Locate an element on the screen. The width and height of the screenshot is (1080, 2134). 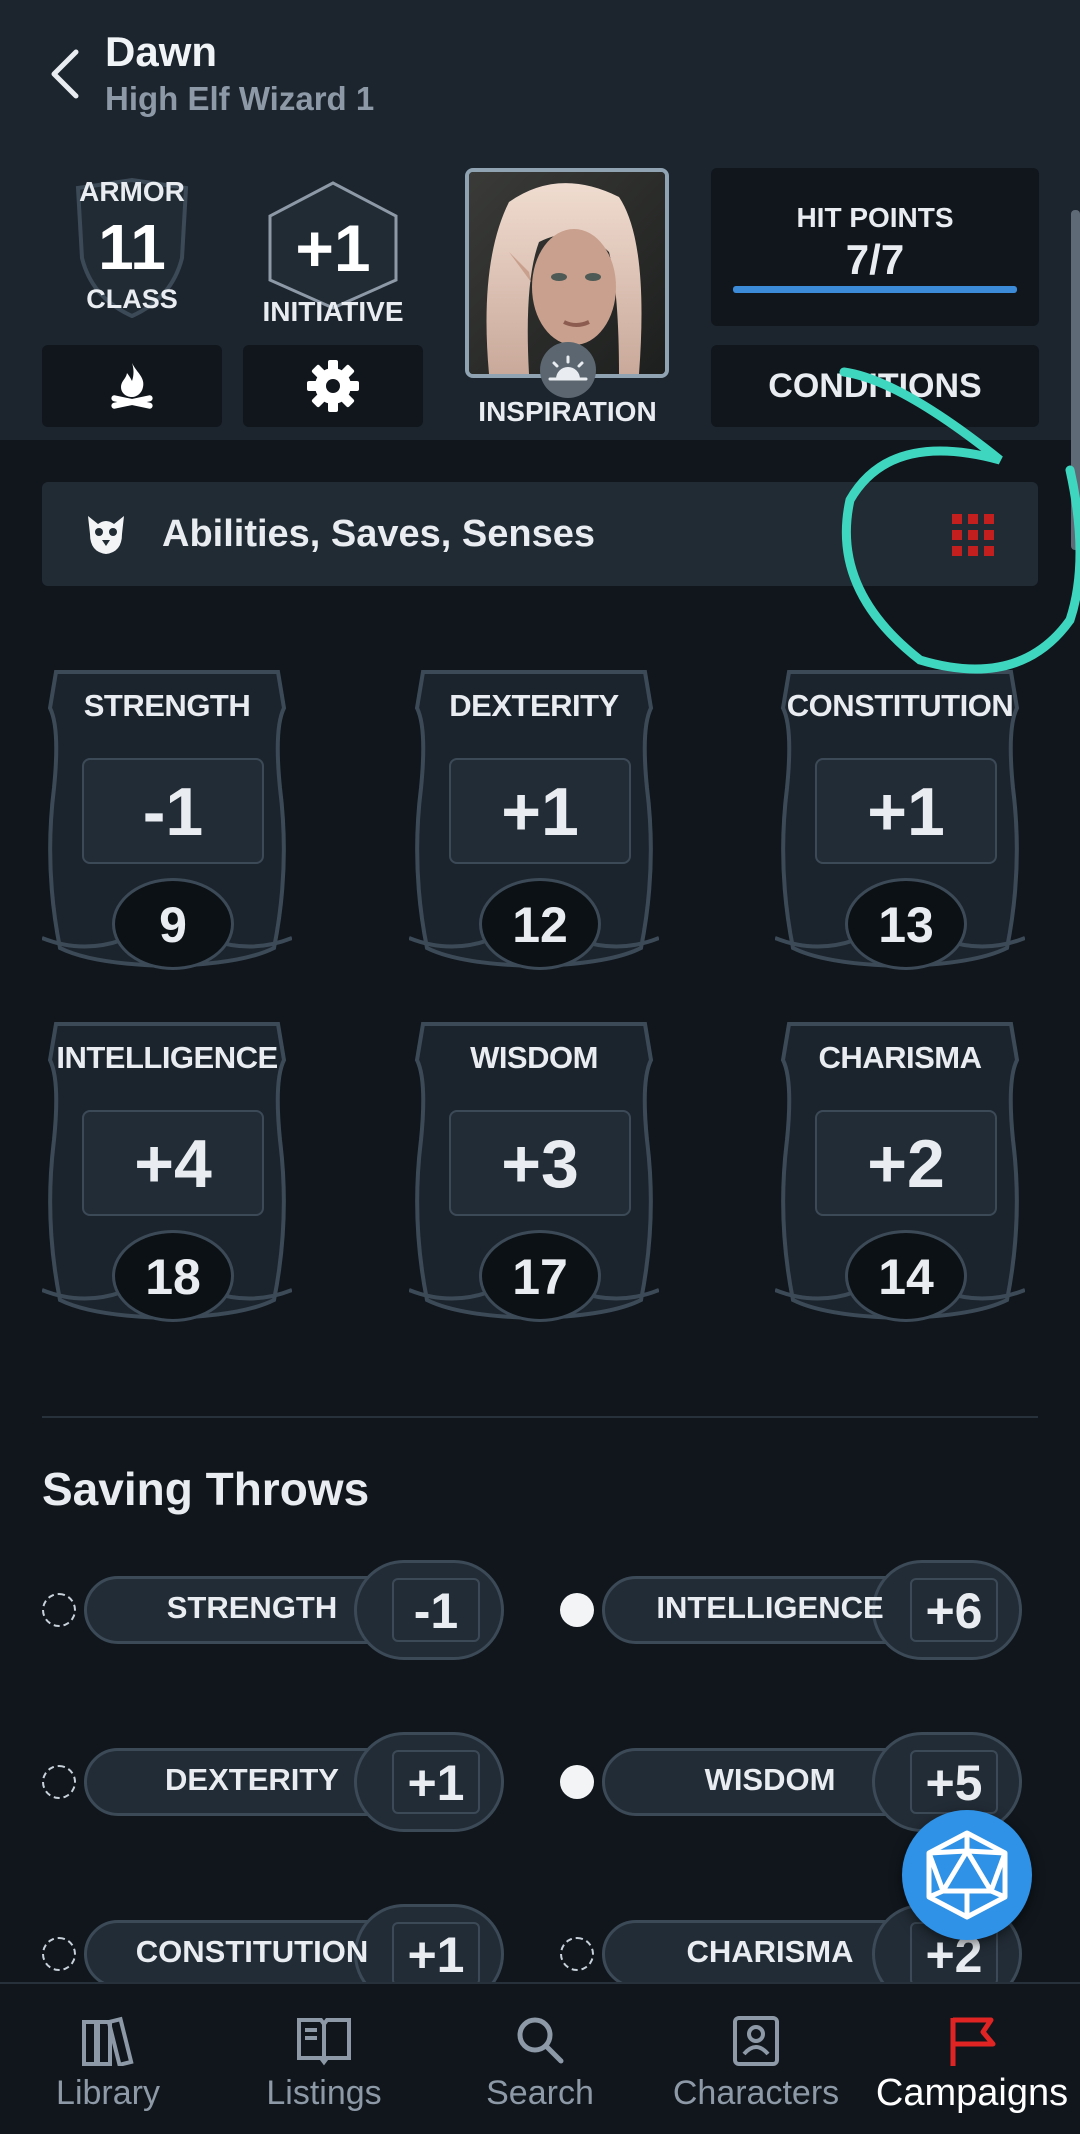
hit-points-box: HIT POINTS 7/7 is located at coordinates (875, 247).